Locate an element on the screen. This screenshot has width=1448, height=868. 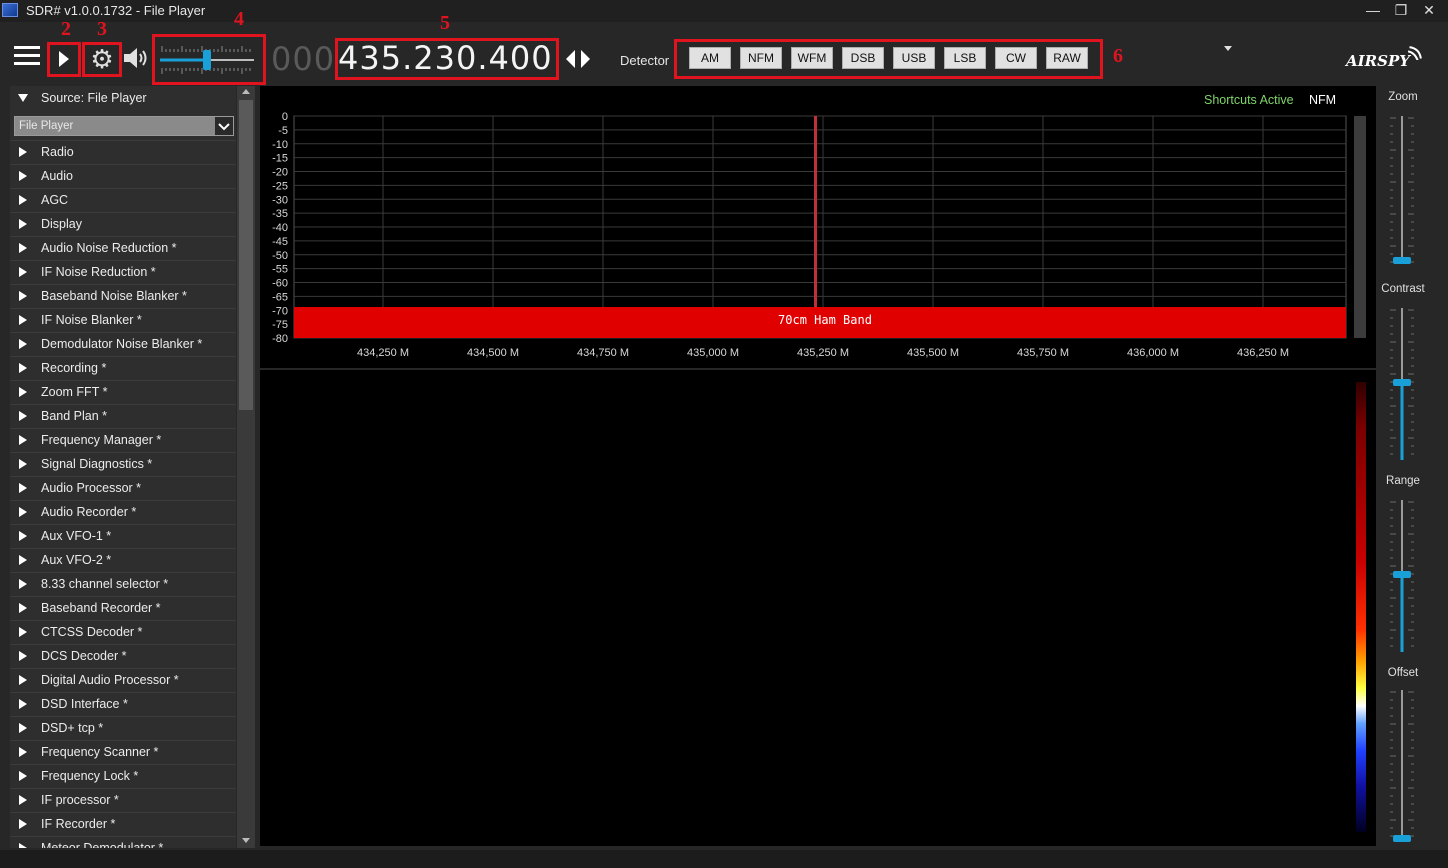
range-slider is located at coordinates (1403, 576).